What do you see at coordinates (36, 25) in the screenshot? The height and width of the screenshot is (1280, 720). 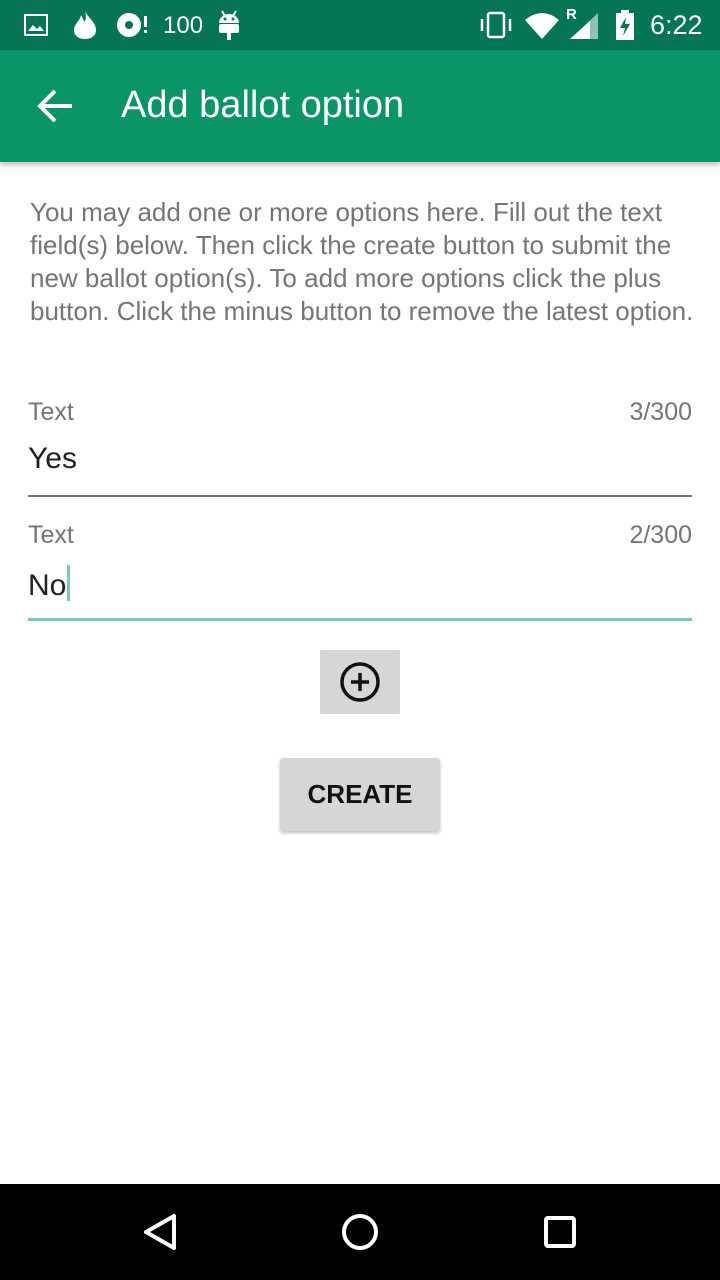 I see `image-icon` at bounding box center [36, 25].